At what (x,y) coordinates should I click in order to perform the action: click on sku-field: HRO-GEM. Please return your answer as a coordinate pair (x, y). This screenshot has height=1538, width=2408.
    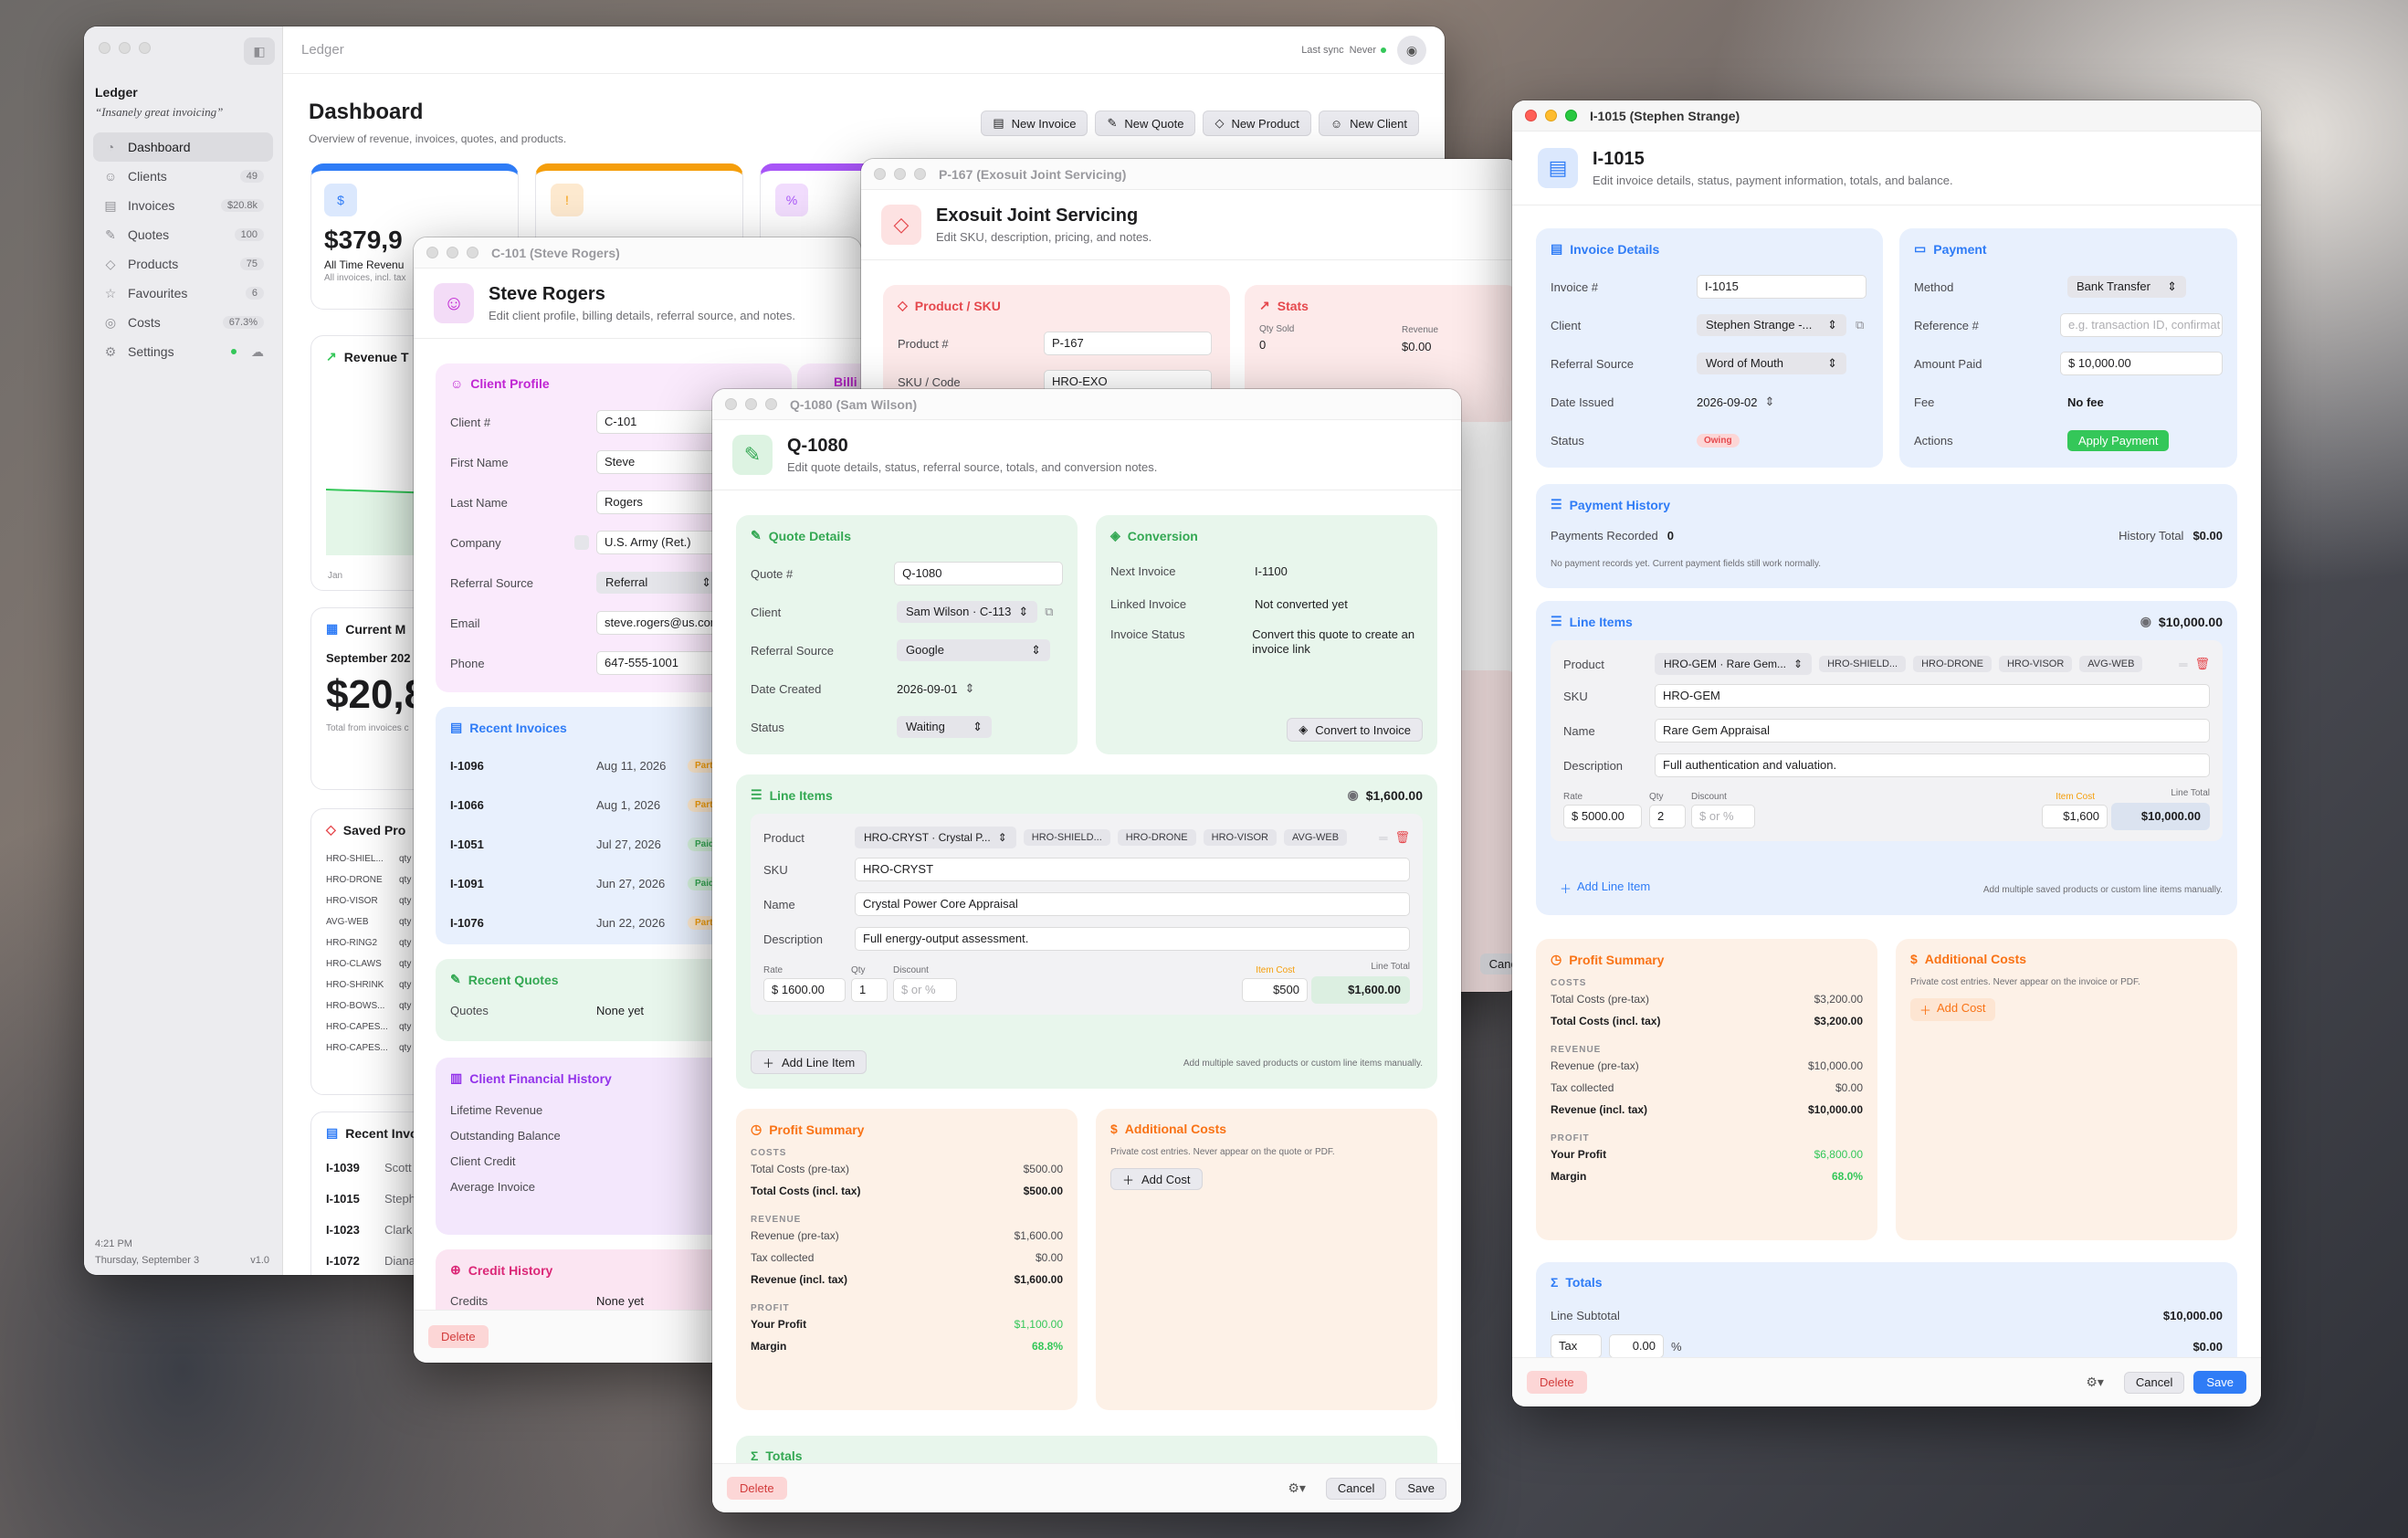
    Looking at the image, I should click on (1932, 696).